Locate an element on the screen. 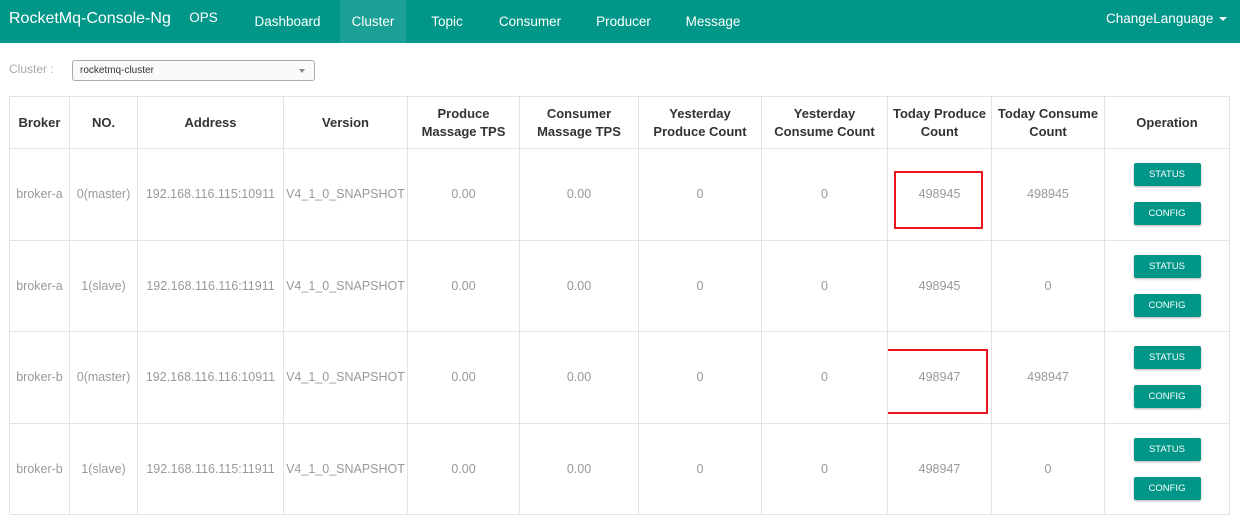 The image size is (1240, 526). header-yesterday-produce: Yesterday Produce Count is located at coordinates (700, 122).